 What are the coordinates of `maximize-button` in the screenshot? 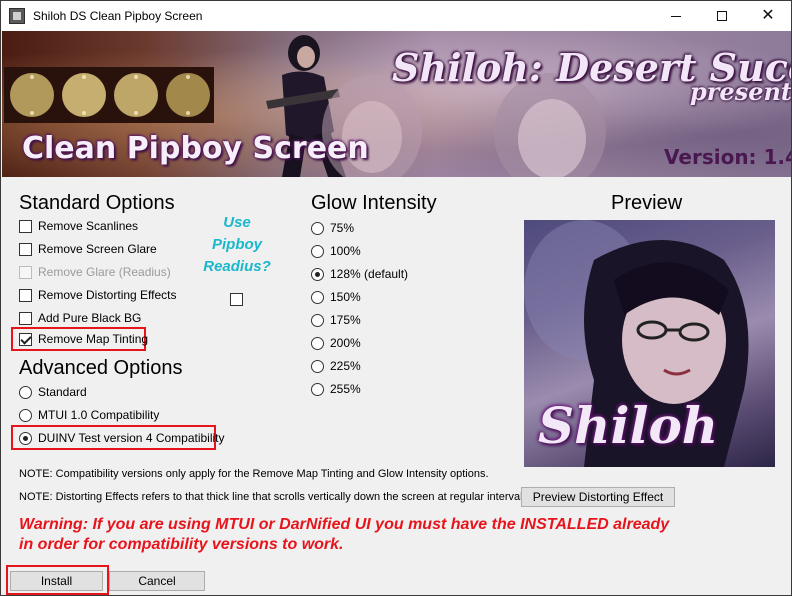 It's located at (722, 16).